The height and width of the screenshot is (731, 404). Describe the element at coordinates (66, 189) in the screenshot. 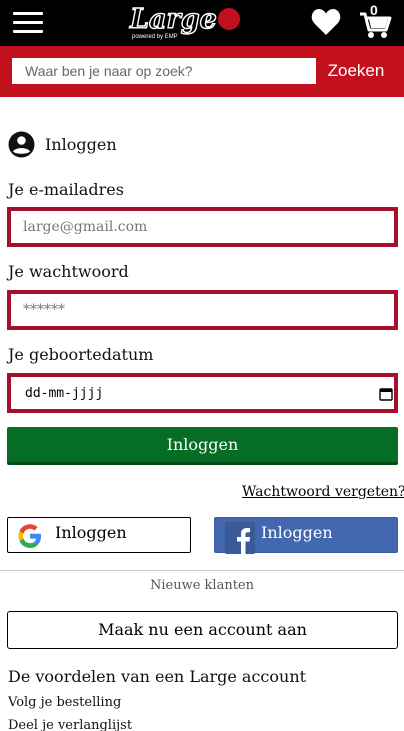

I see `email-label: Je e-mailadres` at that location.